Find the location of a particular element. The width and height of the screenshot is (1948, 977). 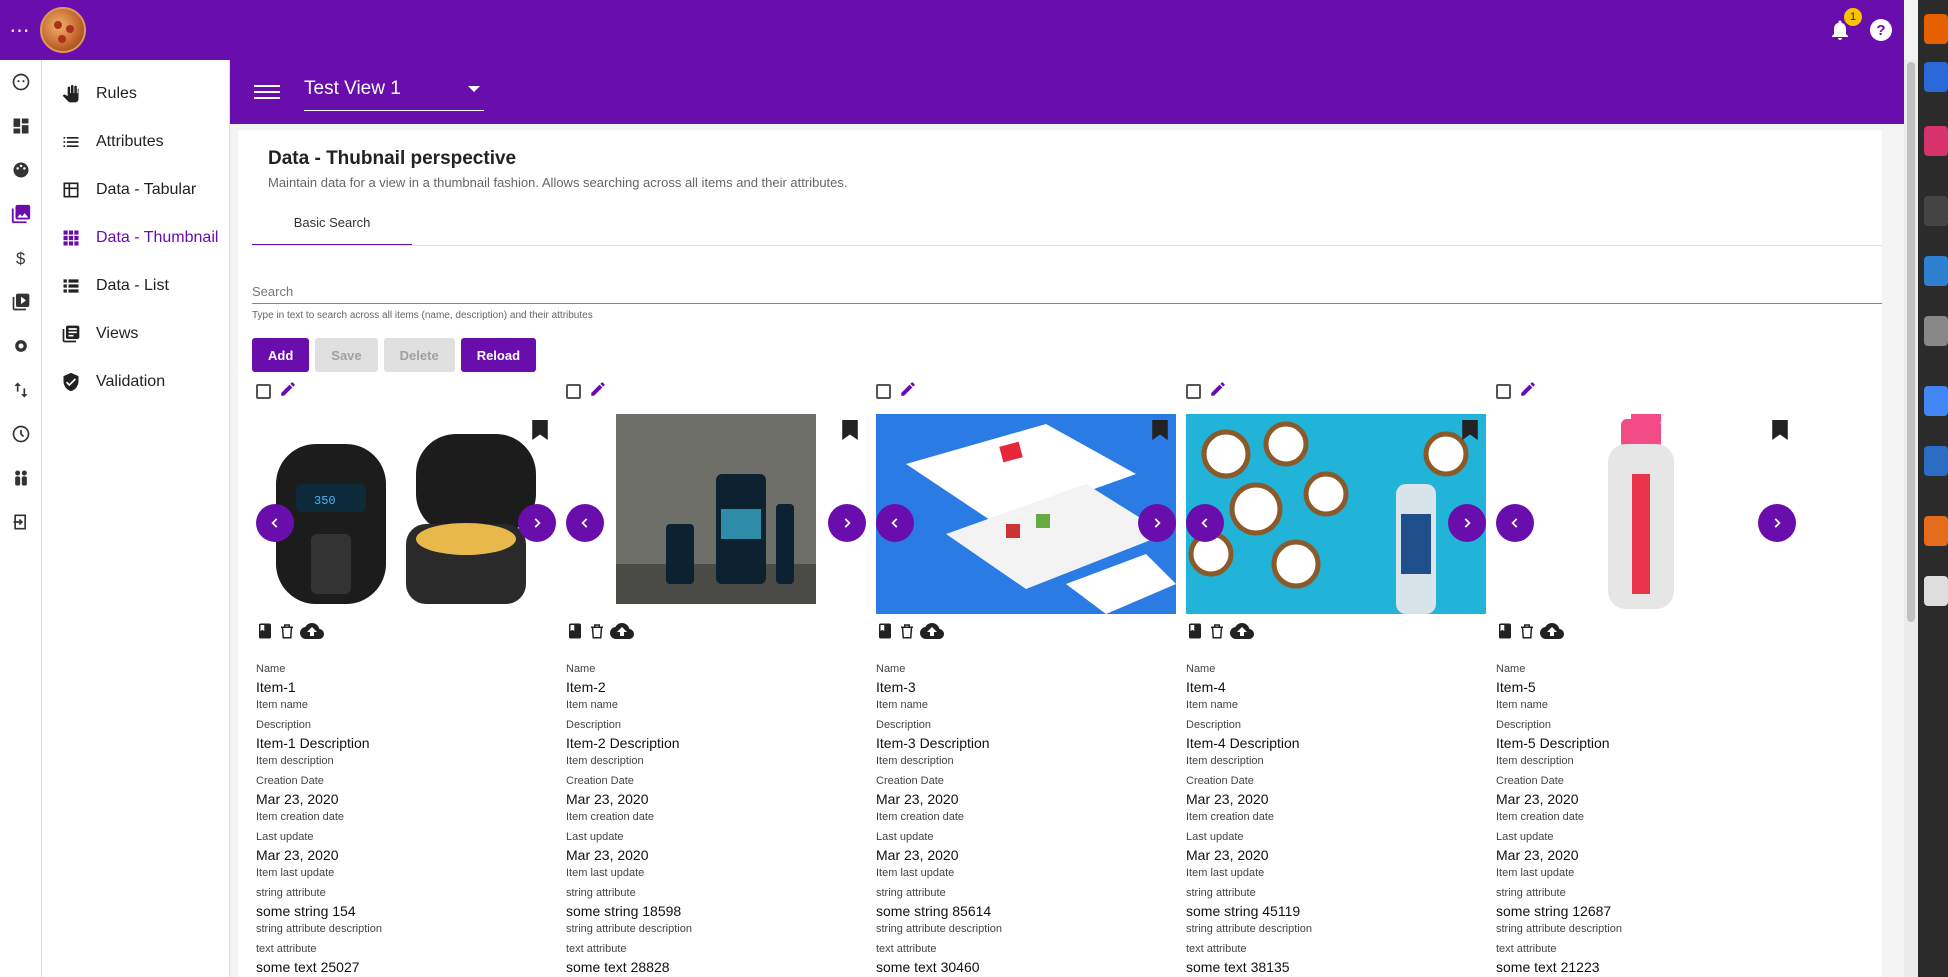

item-description: Item-3 Description is located at coordinates (939, 743).